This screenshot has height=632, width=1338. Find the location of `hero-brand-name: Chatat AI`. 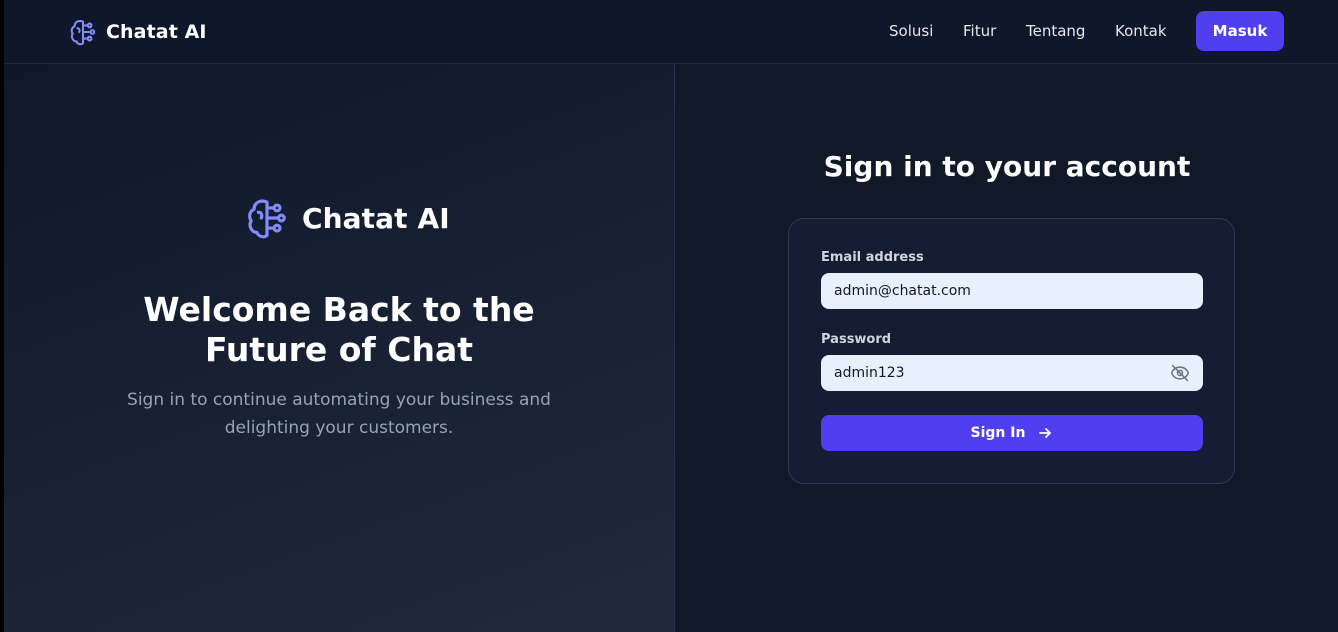

hero-brand-name: Chatat AI is located at coordinates (376, 218).